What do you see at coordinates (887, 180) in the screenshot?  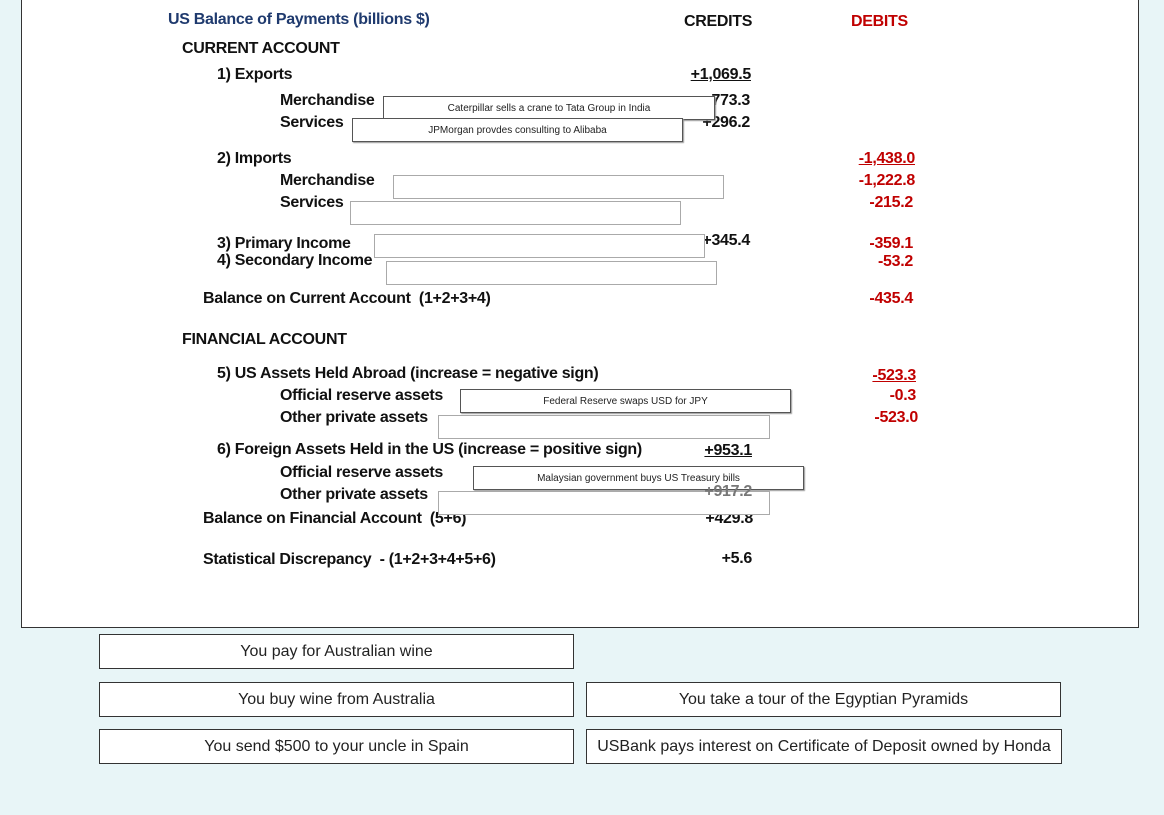 I see `imports-merch-debit: -1,222.8` at bounding box center [887, 180].